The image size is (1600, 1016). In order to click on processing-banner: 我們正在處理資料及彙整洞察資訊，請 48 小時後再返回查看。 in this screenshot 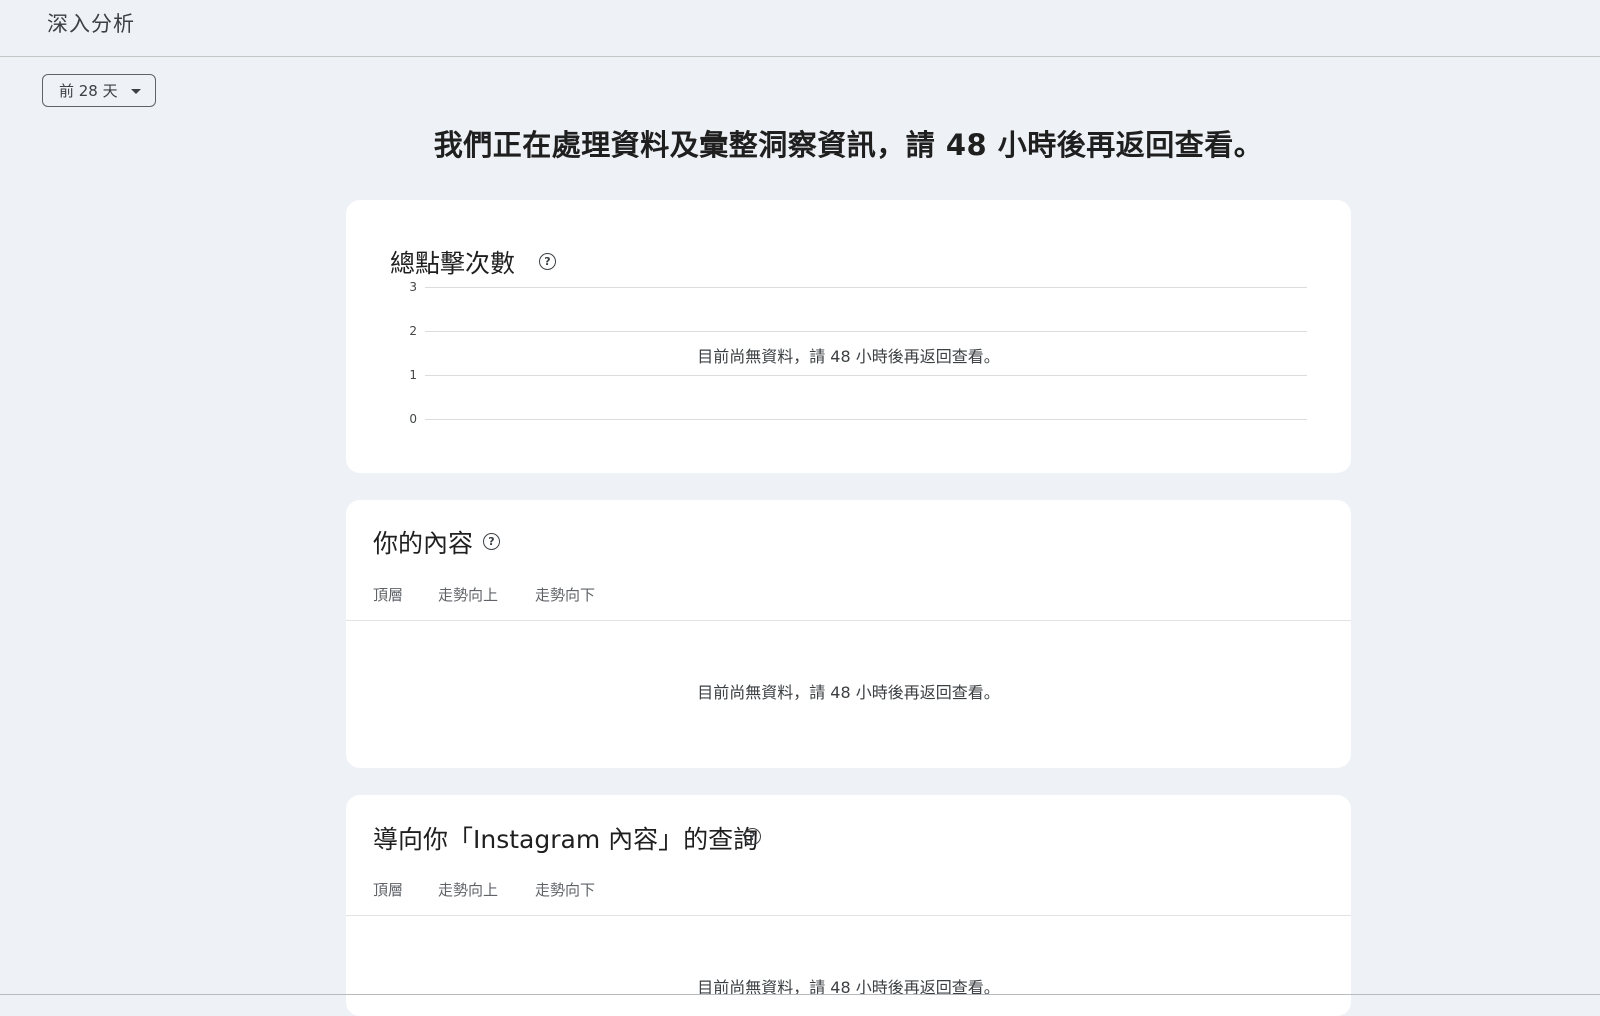, I will do `click(848, 145)`.